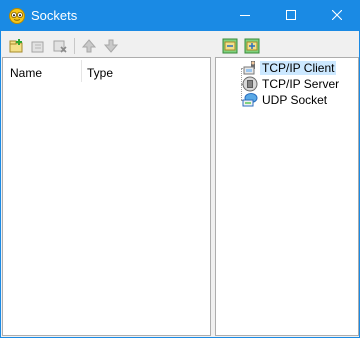 Image resolution: width=360 pixels, height=338 pixels. What do you see at coordinates (295, 100) in the screenshot?
I see `tree-item-label: UDP Socket` at bounding box center [295, 100].